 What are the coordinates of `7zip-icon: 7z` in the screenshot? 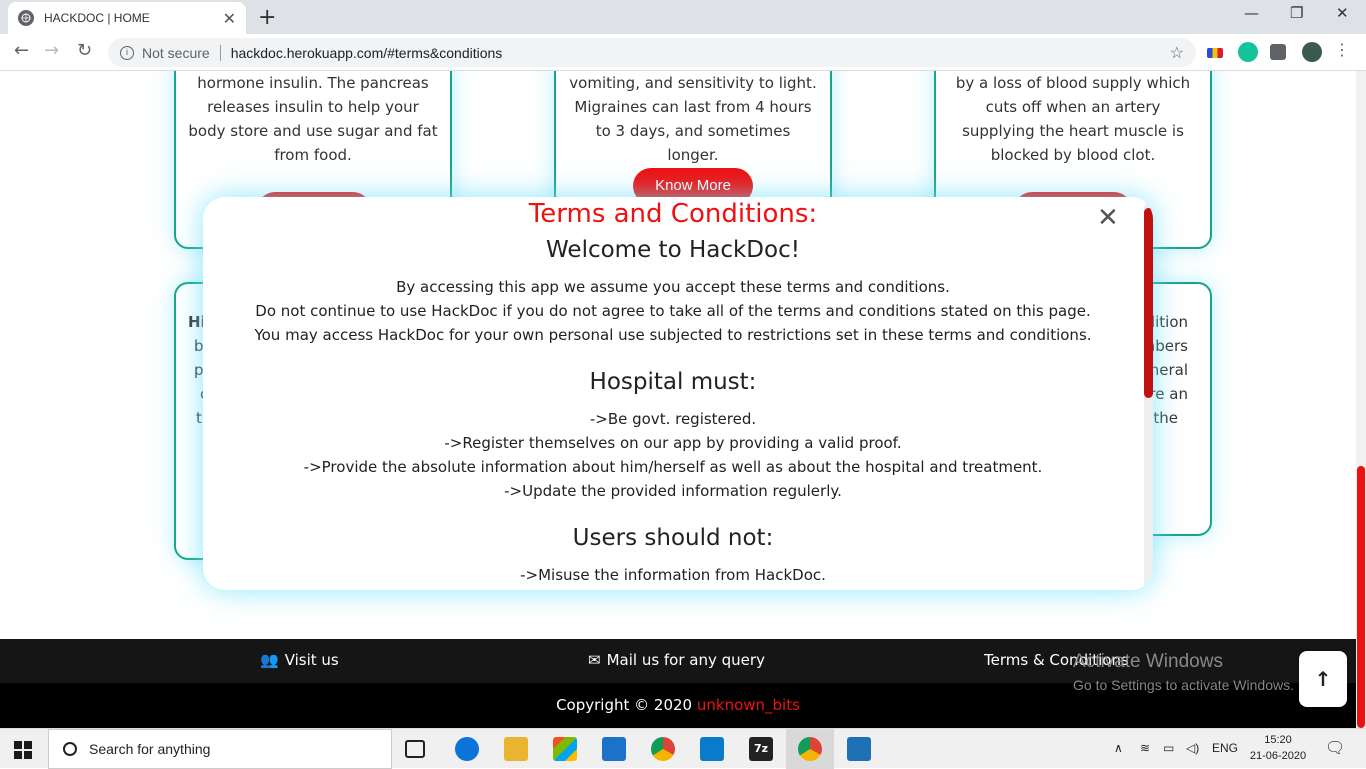 It's located at (761, 749).